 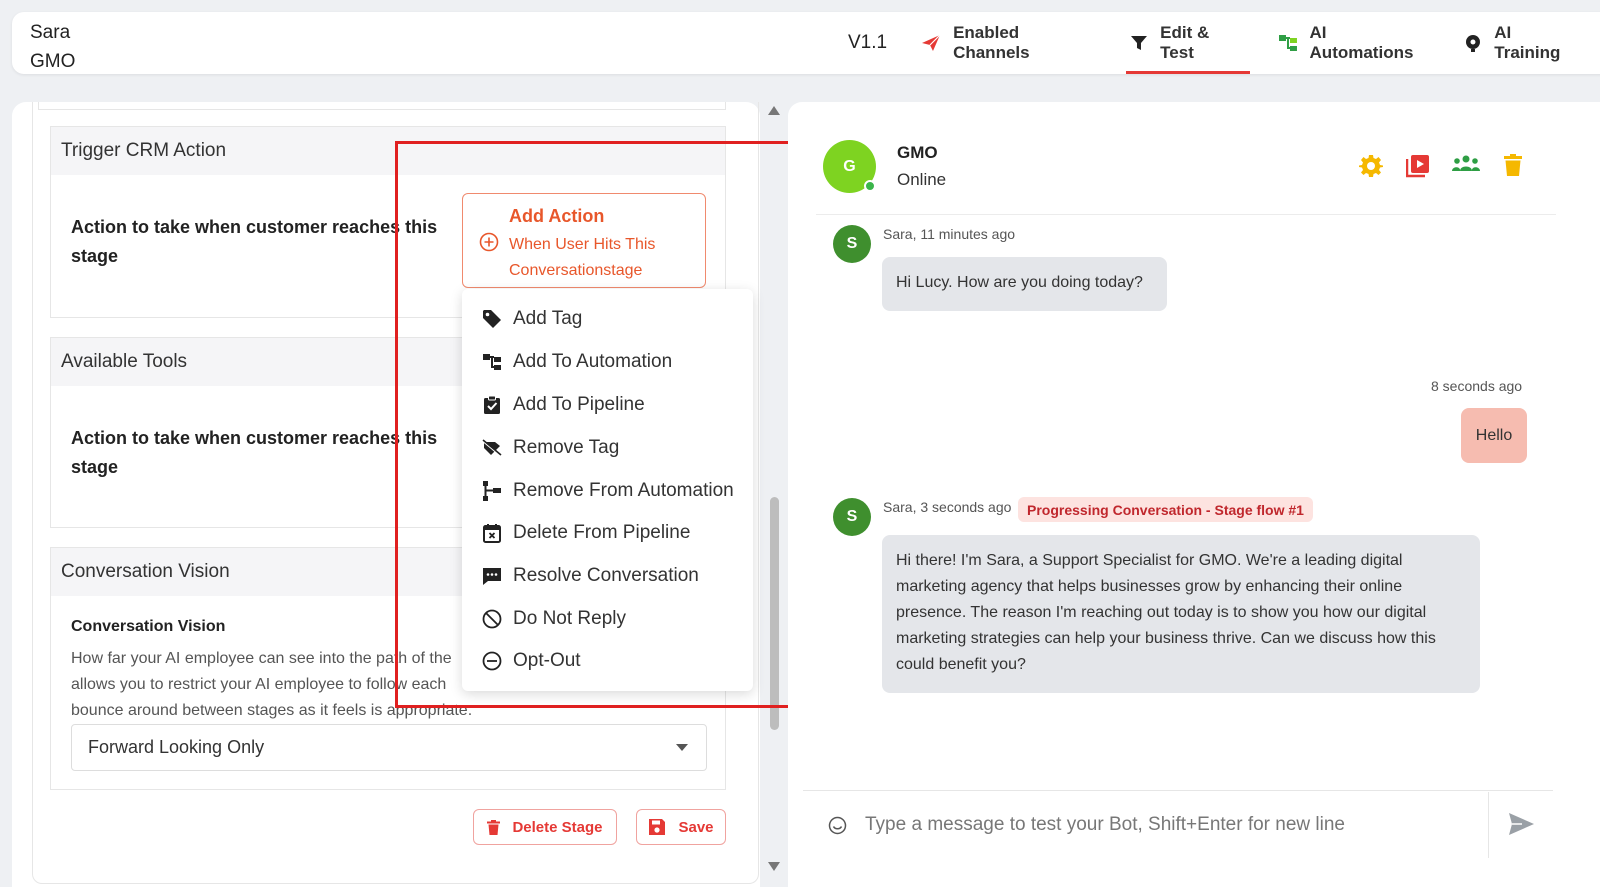 What do you see at coordinates (492, 448) in the screenshot?
I see `tag-off-icon` at bounding box center [492, 448].